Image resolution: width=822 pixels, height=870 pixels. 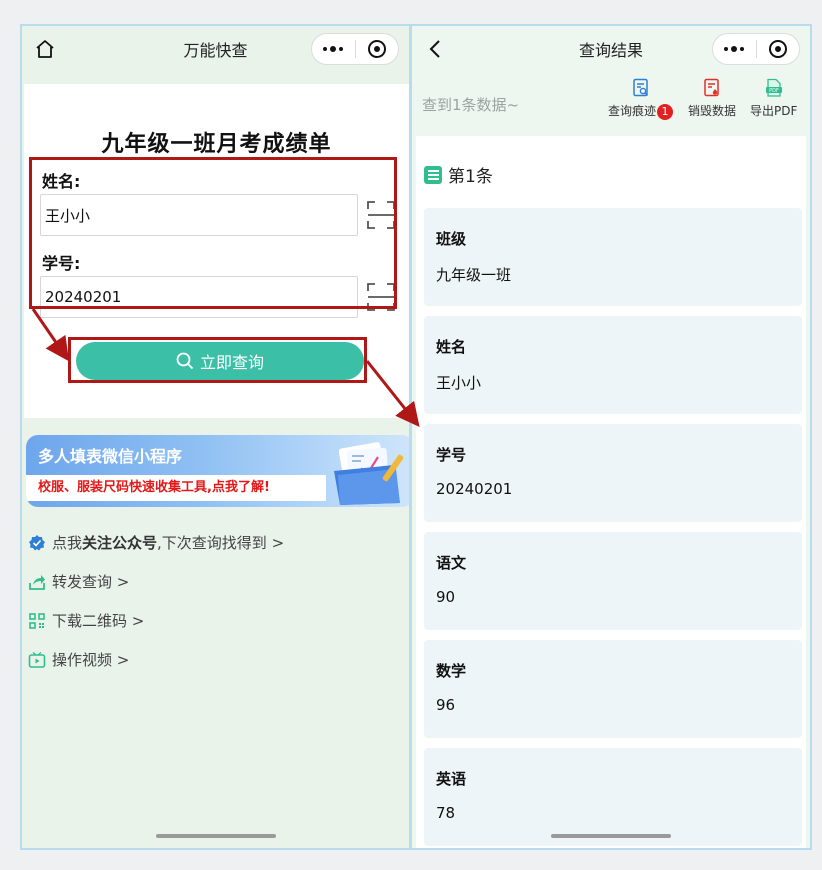 I want to click on search-trace-icon, so click(x=640, y=87).